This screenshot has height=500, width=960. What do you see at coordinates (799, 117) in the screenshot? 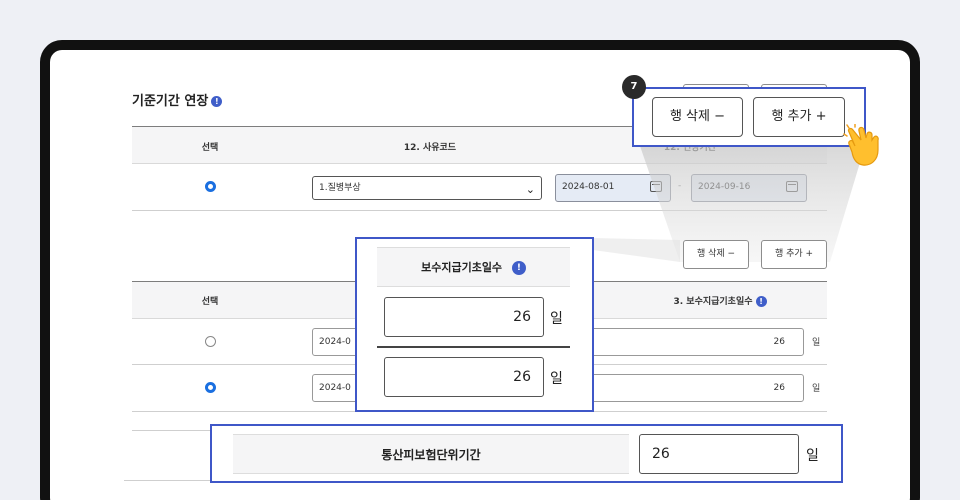
I see `add-row-button: 행 추가 +` at bounding box center [799, 117].